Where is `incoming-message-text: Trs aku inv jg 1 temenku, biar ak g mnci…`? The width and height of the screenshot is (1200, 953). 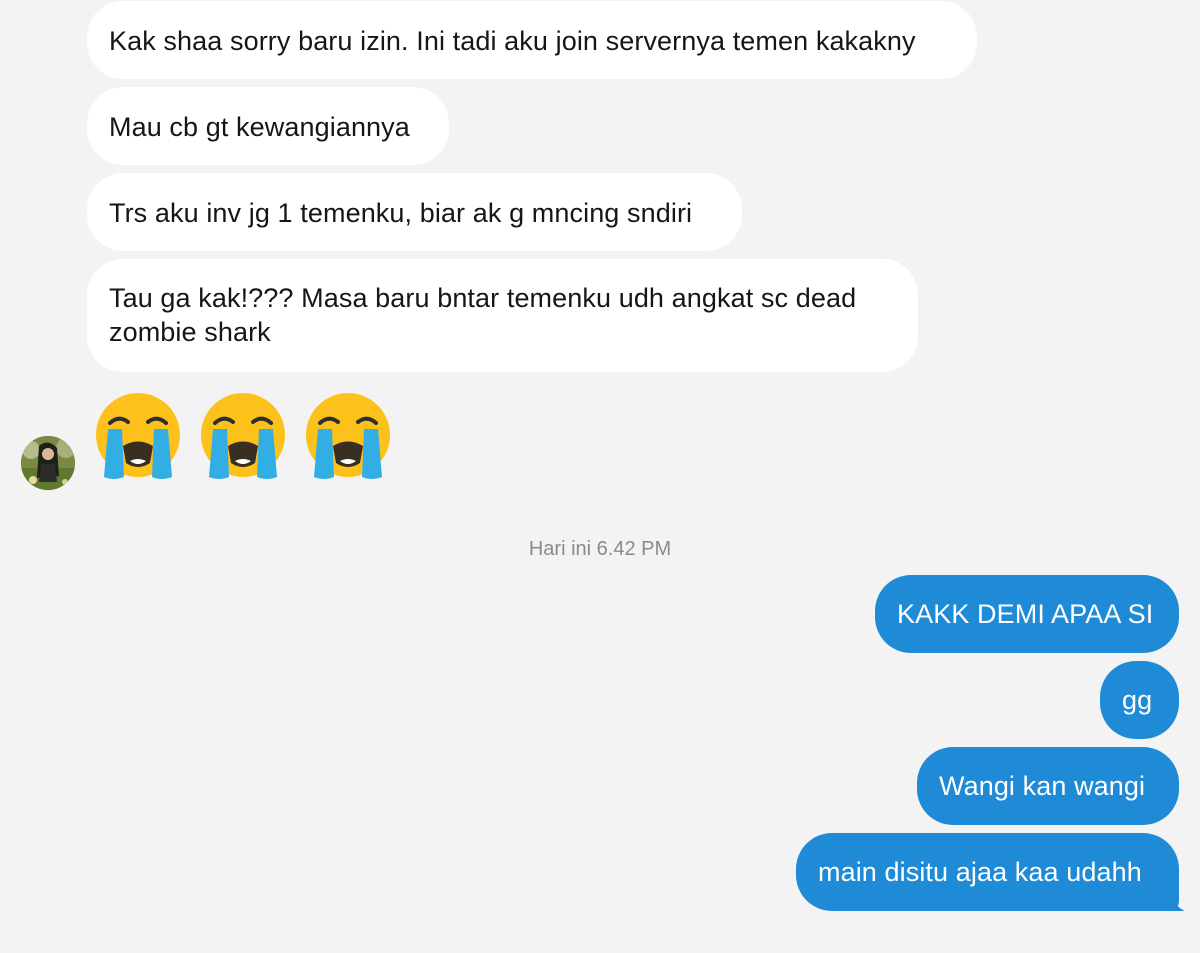
incoming-message-text: Trs aku inv jg 1 temenku, biar ak g mnci… is located at coordinates (401, 213).